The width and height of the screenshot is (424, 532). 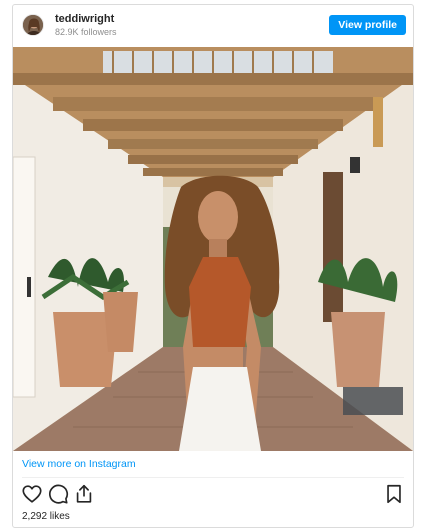 What do you see at coordinates (84, 494) in the screenshot?
I see `share-icon` at bounding box center [84, 494].